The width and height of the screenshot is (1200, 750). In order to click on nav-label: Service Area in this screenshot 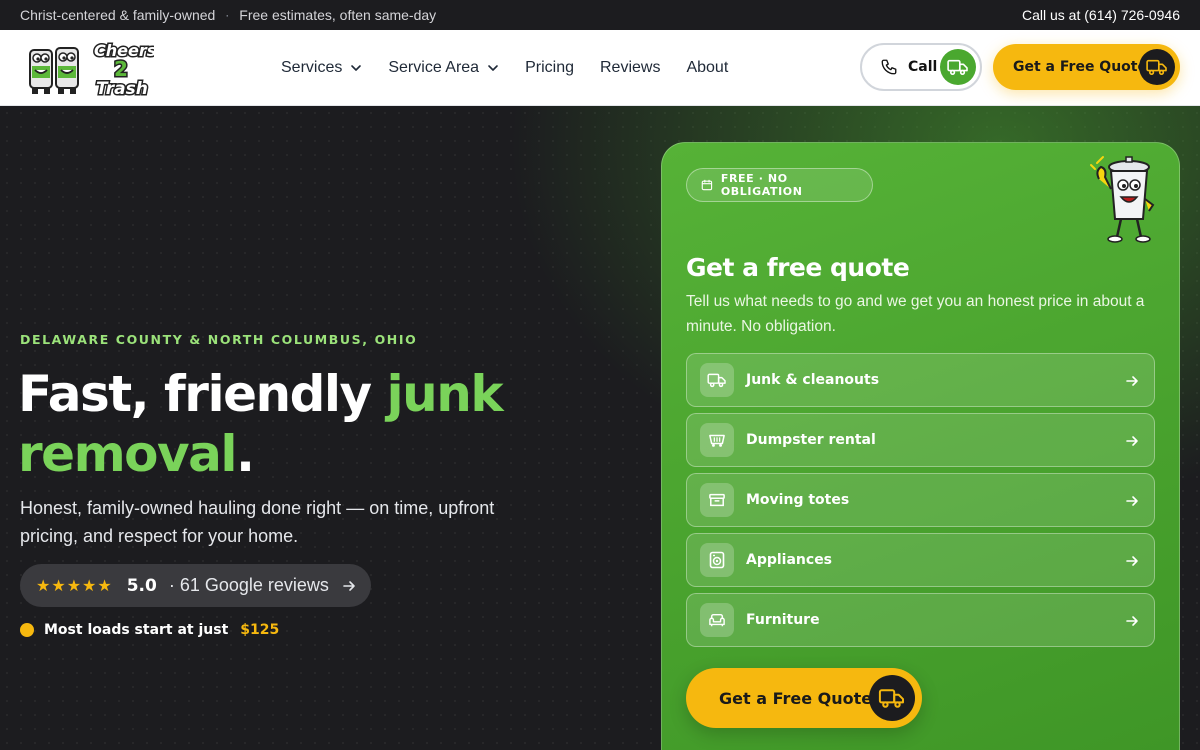, I will do `click(434, 67)`.